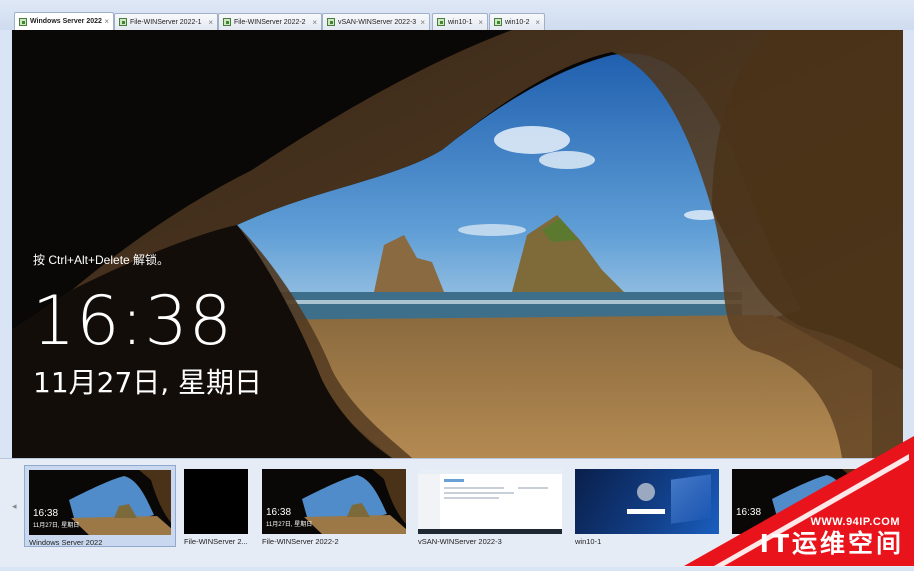 Image resolution: width=914 pixels, height=571 pixels. Describe the element at coordinates (66, 542) in the screenshot. I see `thumbnail-caption: Windows Server 2022` at that location.